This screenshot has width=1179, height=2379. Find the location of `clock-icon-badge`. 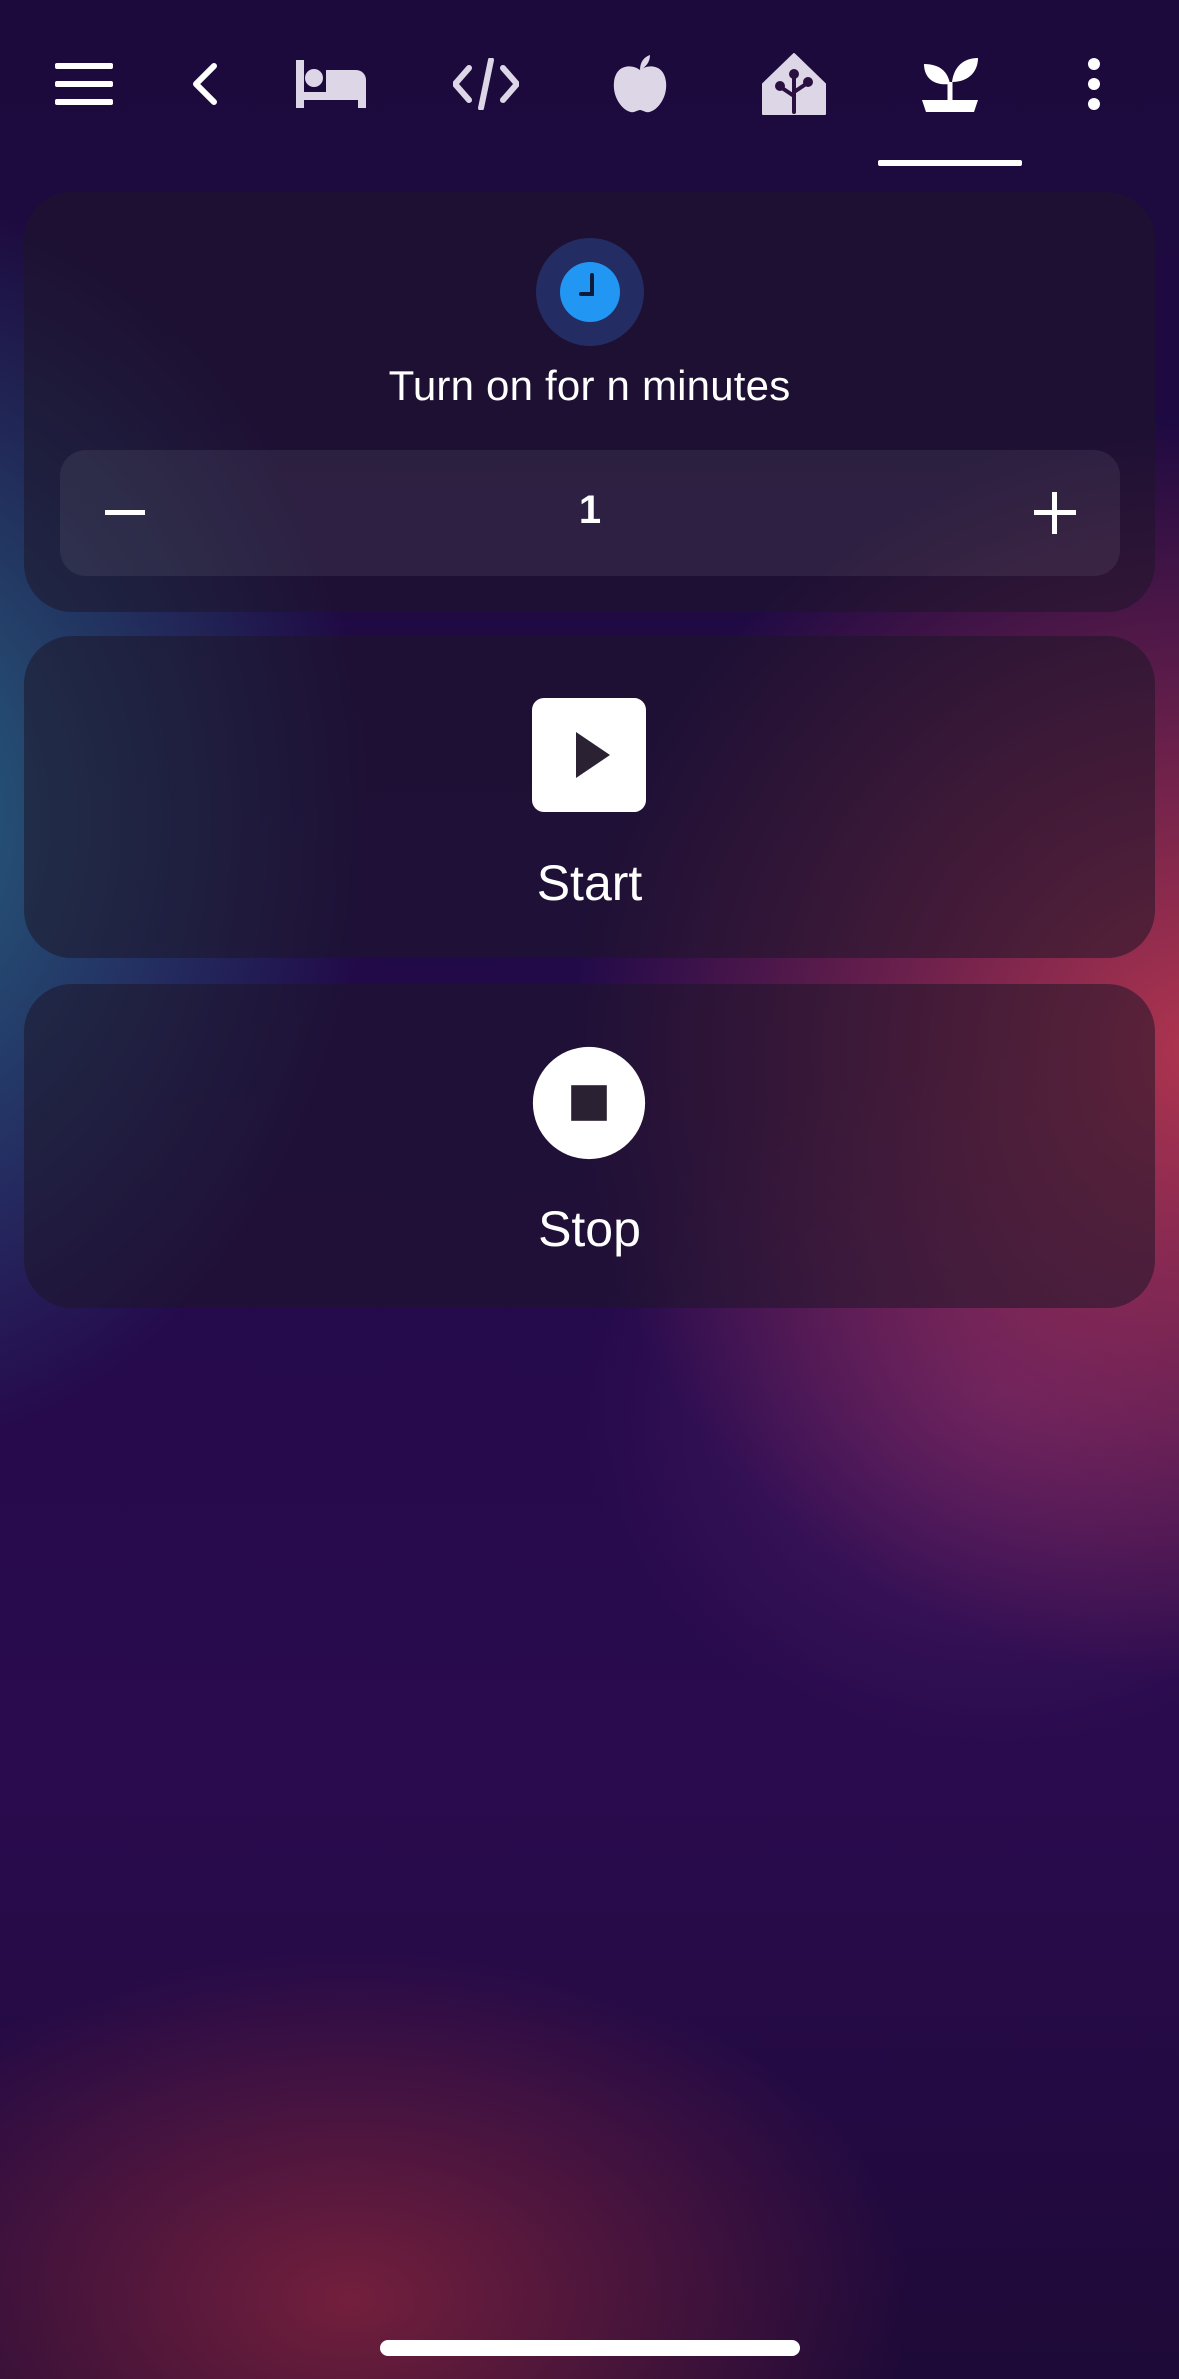

clock-icon-badge is located at coordinates (590, 292).